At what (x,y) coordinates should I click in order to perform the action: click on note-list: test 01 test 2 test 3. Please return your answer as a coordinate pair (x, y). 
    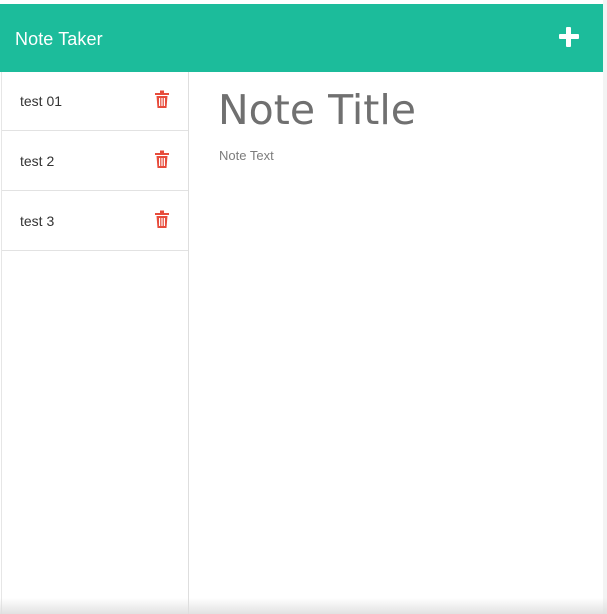
    Looking at the image, I should click on (95, 161).